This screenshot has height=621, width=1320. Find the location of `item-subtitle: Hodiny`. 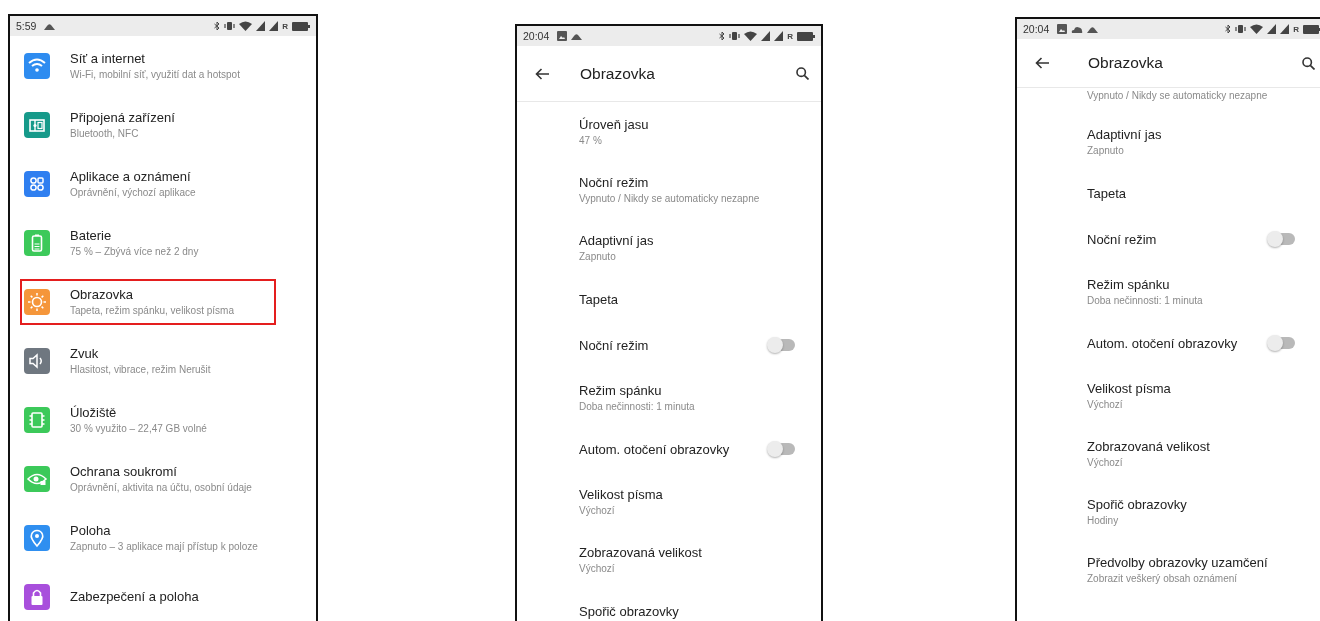

item-subtitle: Hodiny is located at coordinates (1103, 520).